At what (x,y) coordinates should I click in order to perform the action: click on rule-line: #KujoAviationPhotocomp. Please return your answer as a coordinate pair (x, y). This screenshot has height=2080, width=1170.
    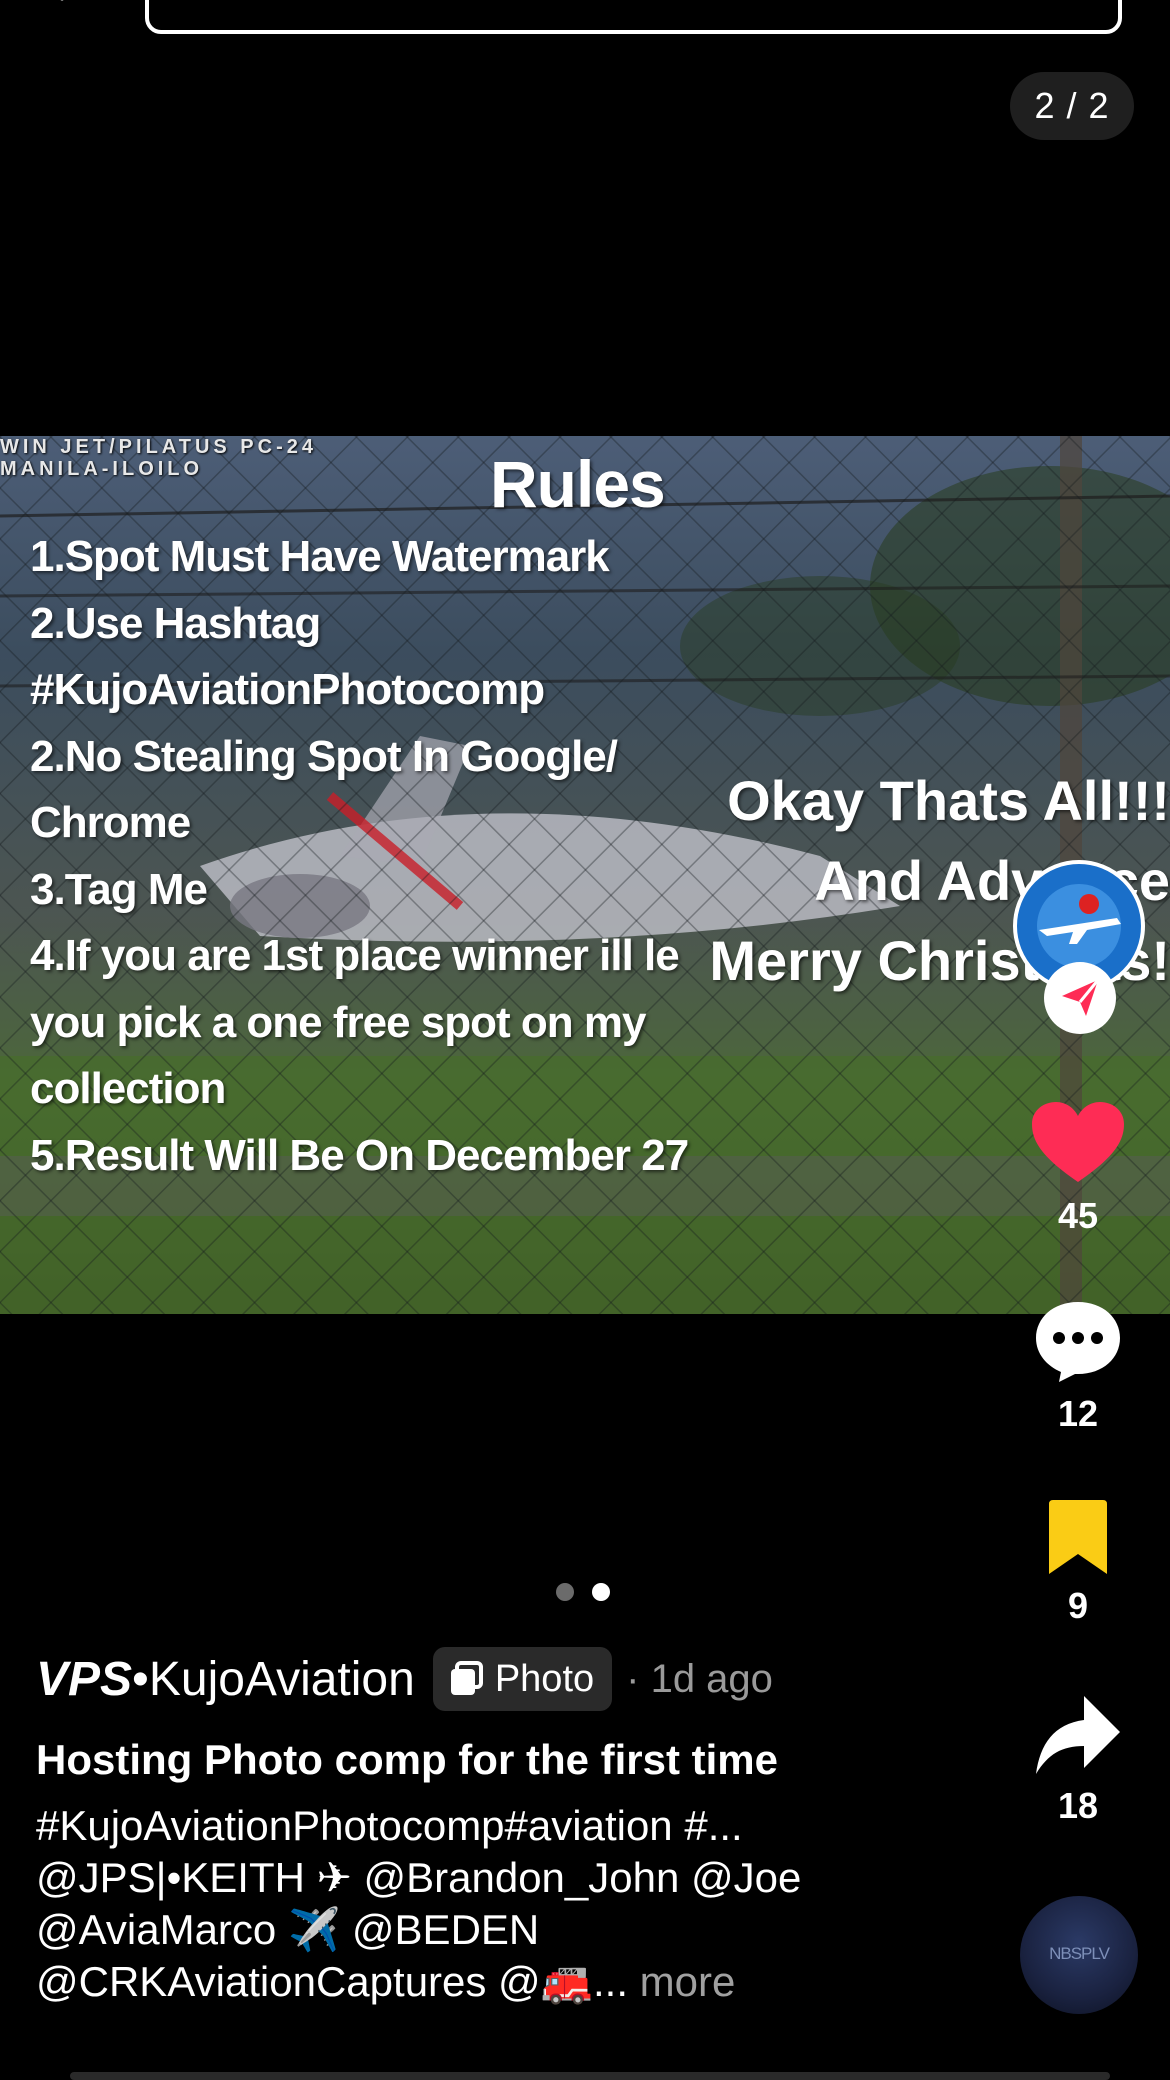
    Looking at the image, I should click on (287, 689).